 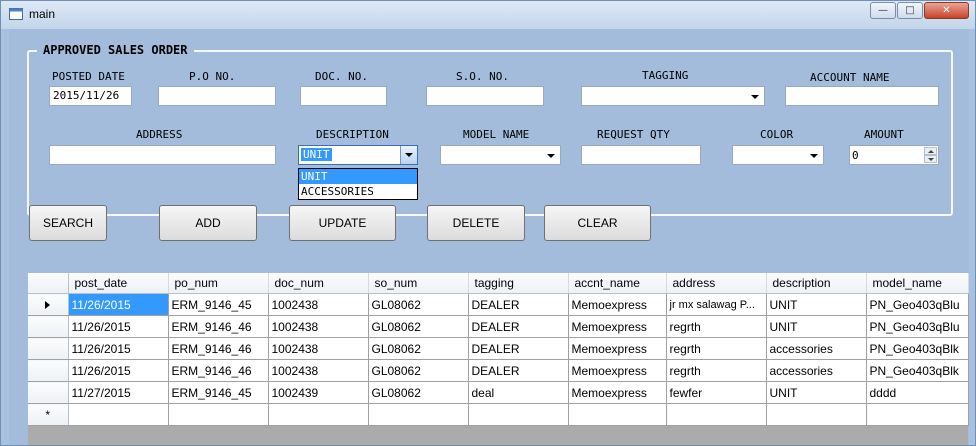 I want to click on table-cell: deal, so click(x=518, y=392).